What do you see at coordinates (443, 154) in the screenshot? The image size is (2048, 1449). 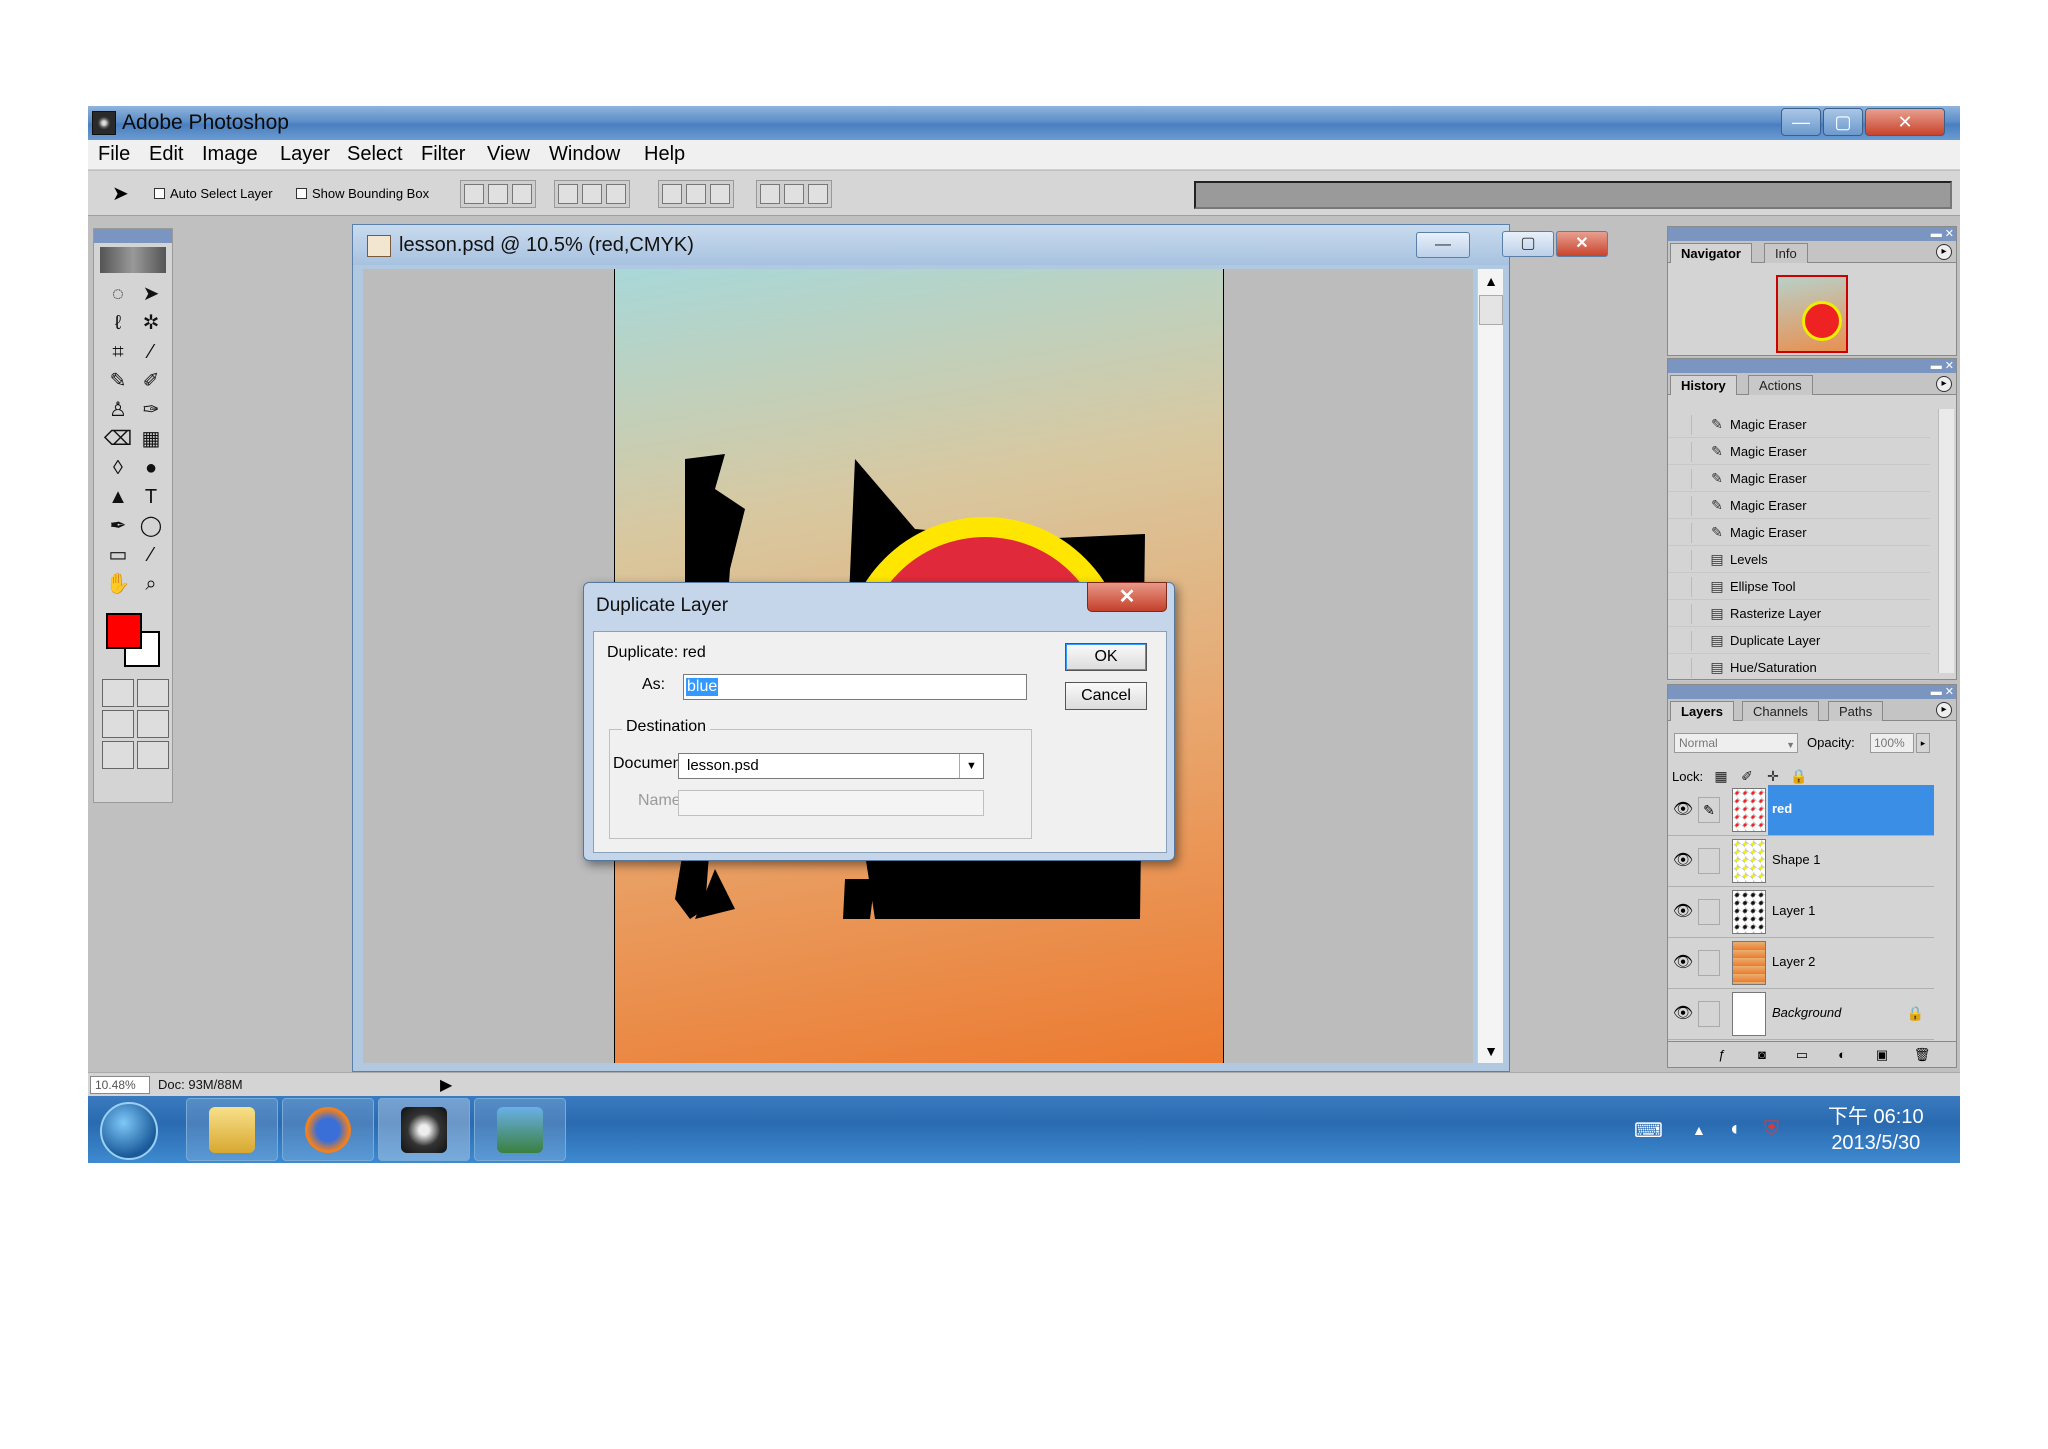 I see `menu-filter: Filter` at bounding box center [443, 154].